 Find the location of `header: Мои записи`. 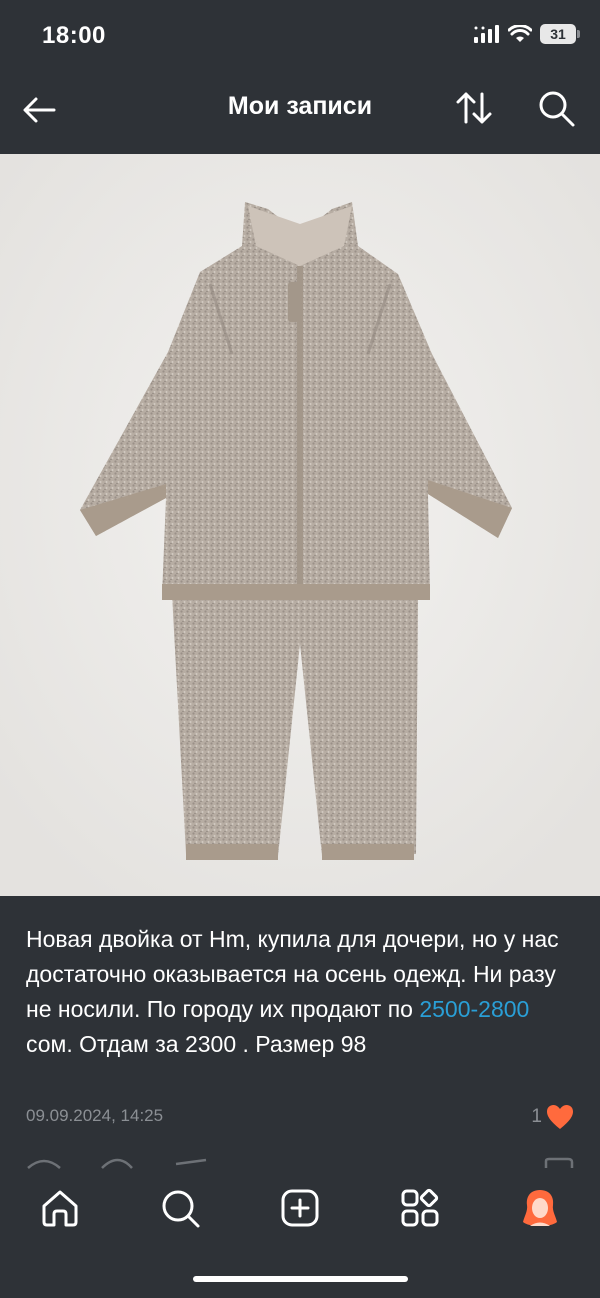

header: Мои записи is located at coordinates (300, 112).